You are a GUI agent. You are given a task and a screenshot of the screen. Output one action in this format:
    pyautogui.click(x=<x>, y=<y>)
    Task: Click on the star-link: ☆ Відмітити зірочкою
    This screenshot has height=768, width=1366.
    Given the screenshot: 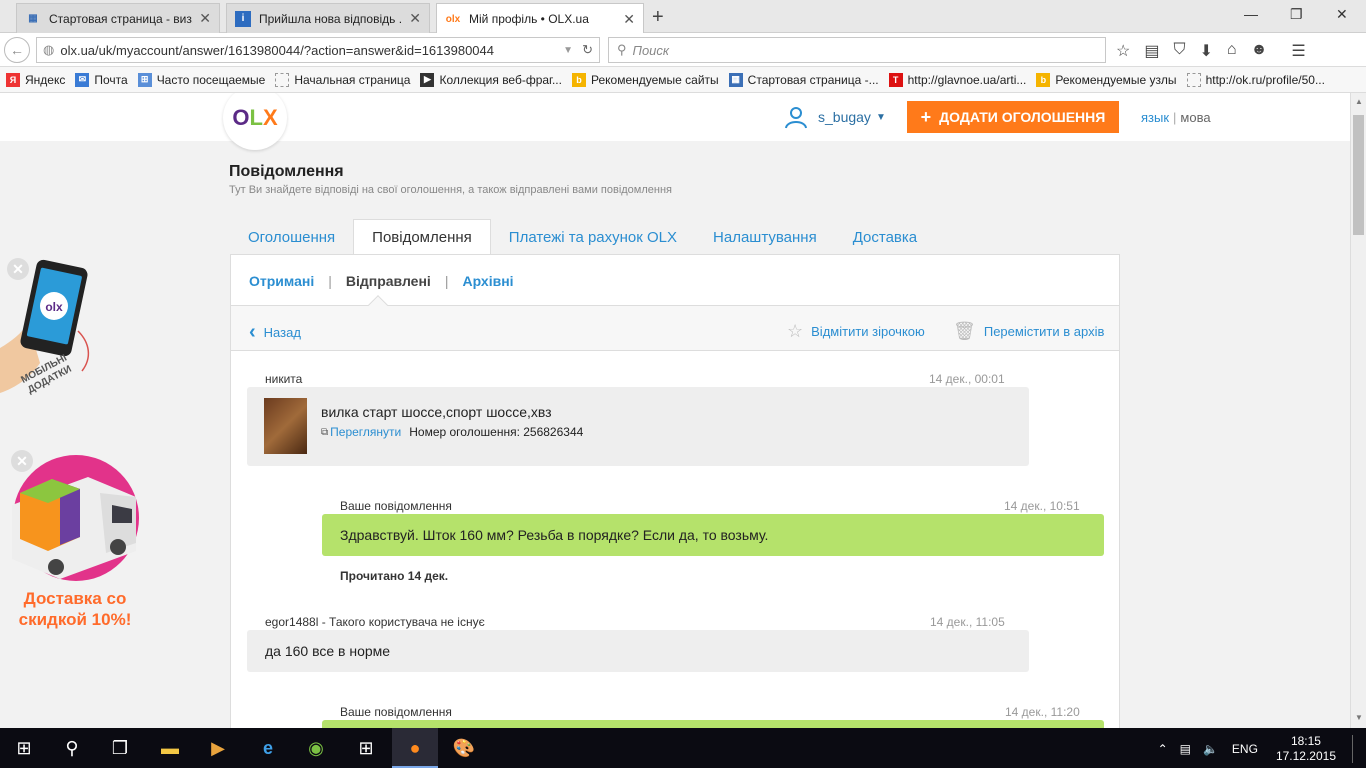 What is the action you would take?
    pyautogui.click(x=856, y=331)
    